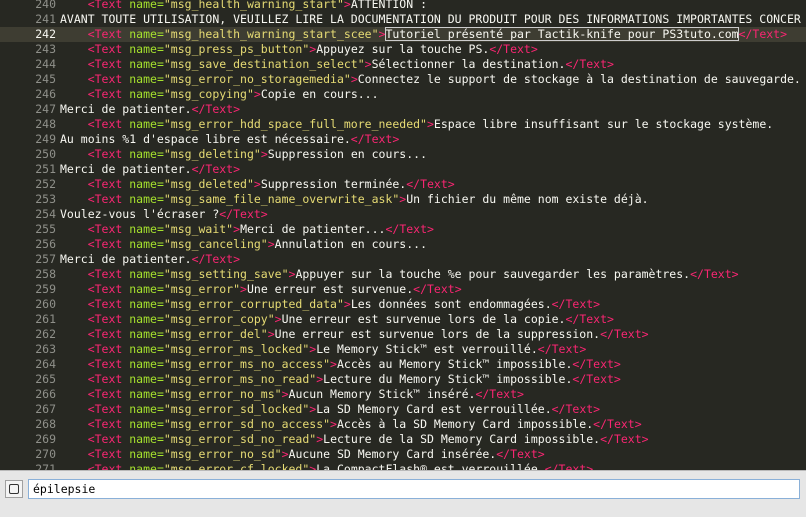 This screenshot has height=517, width=806. What do you see at coordinates (236, 409) in the screenshot?
I see `token-str: "msg_error_sd_locked"` at bounding box center [236, 409].